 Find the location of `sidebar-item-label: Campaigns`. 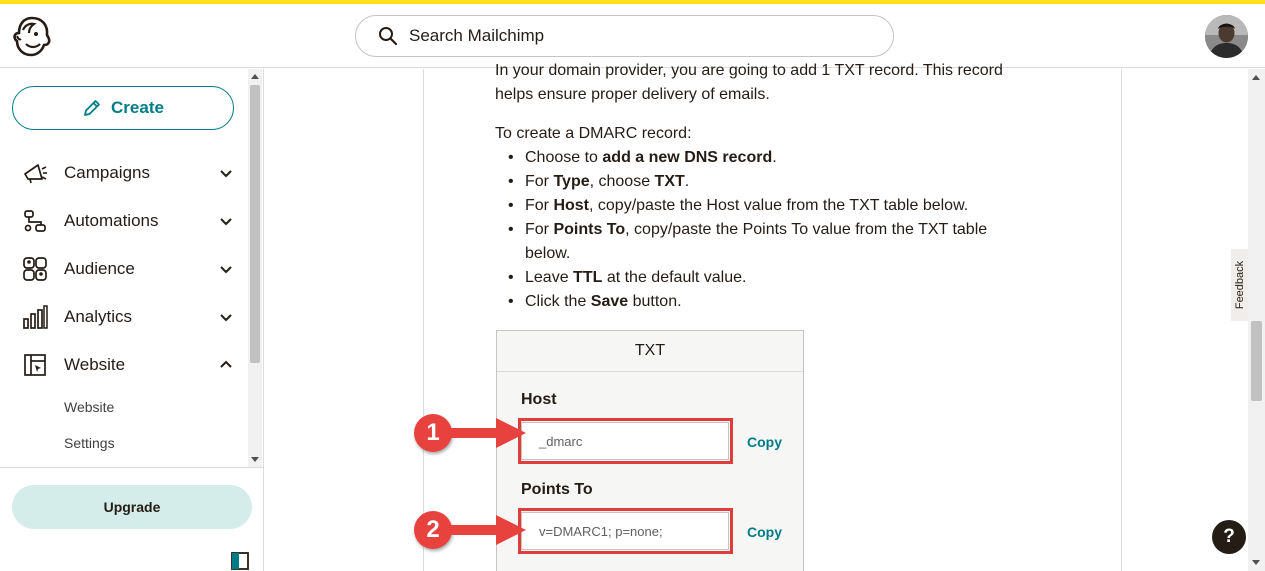

sidebar-item-label: Campaigns is located at coordinates (107, 172).